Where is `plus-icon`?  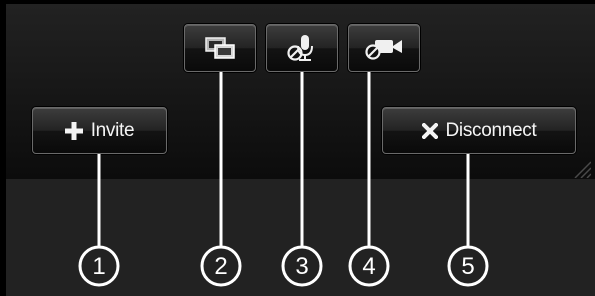 plus-icon is located at coordinates (73, 130).